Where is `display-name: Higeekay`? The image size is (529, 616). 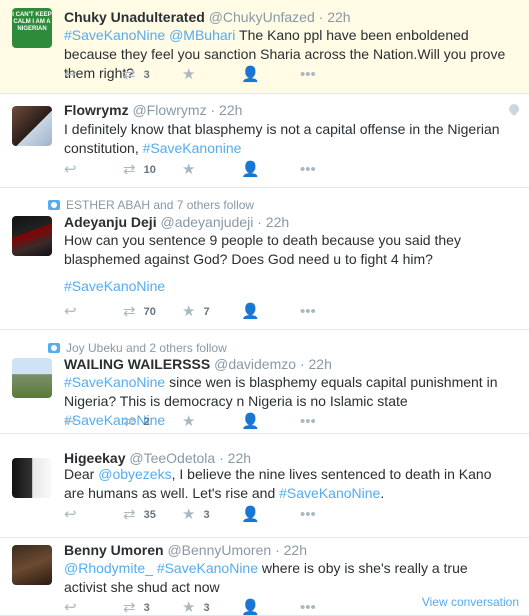 display-name: Higeekay is located at coordinates (94, 458).